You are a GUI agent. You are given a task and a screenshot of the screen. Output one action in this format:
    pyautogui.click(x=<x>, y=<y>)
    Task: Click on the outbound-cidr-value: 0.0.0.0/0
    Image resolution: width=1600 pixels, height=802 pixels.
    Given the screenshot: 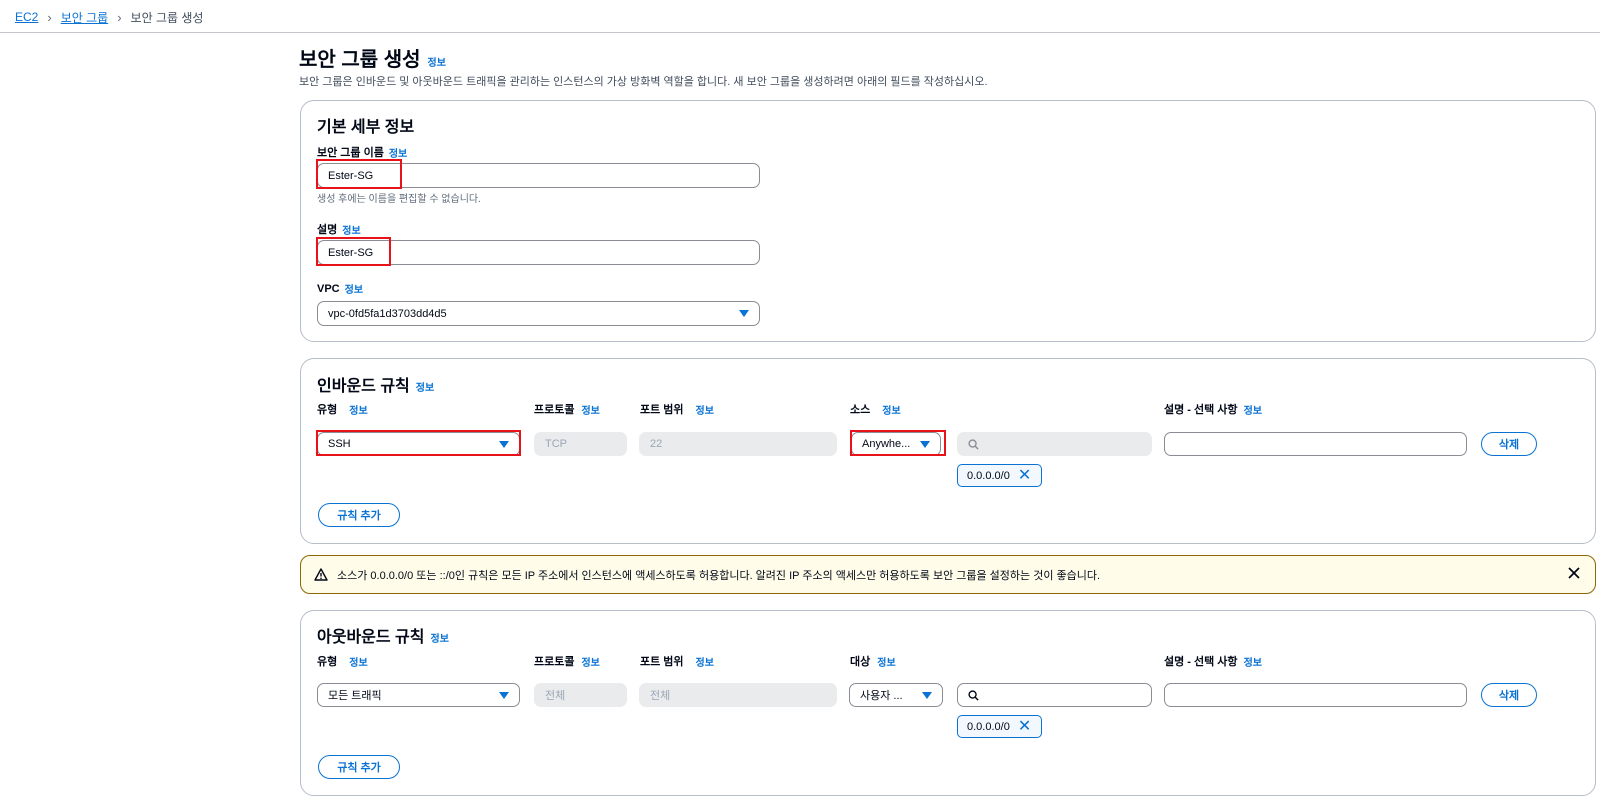 What is the action you would take?
    pyautogui.click(x=988, y=726)
    